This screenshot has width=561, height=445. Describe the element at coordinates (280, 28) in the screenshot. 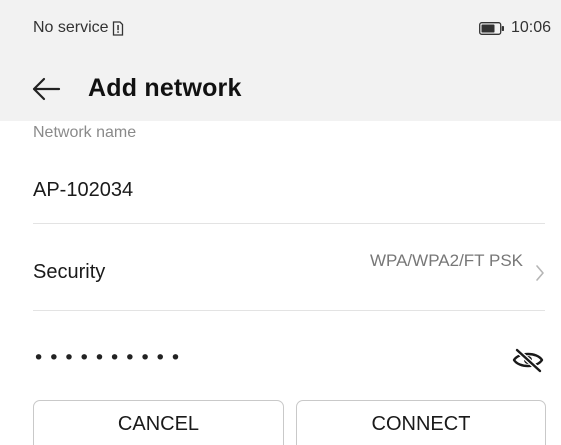

I see `status-bar: No service 10:06` at that location.